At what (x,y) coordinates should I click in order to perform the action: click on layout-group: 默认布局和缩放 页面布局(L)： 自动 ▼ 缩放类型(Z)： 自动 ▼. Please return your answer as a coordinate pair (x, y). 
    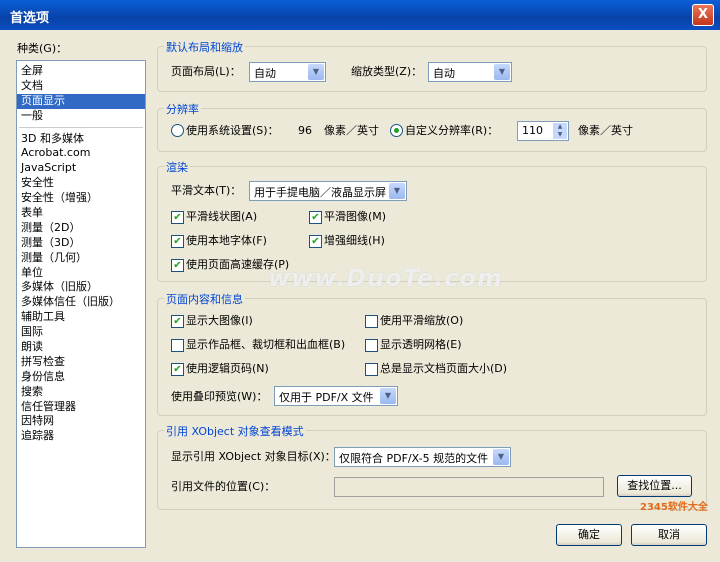
    Looking at the image, I should click on (432, 65).